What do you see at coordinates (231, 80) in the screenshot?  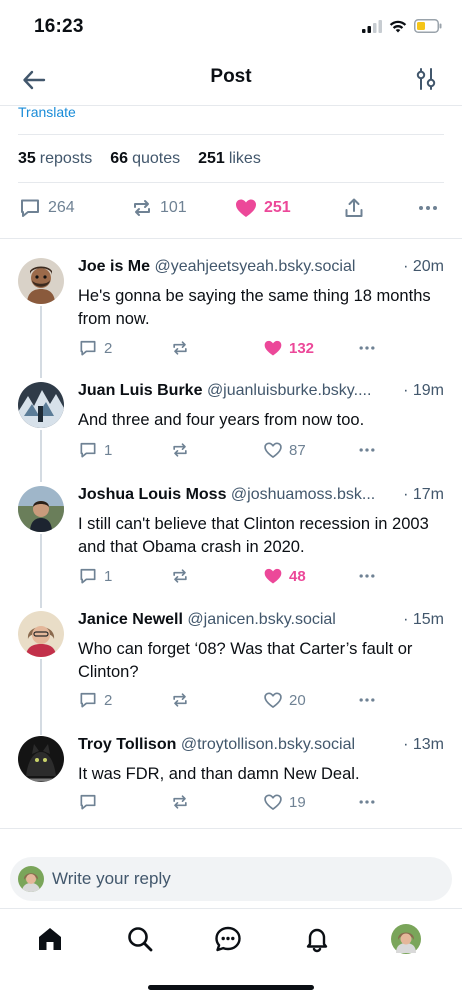 I see `post-header: Post` at bounding box center [231, 80].